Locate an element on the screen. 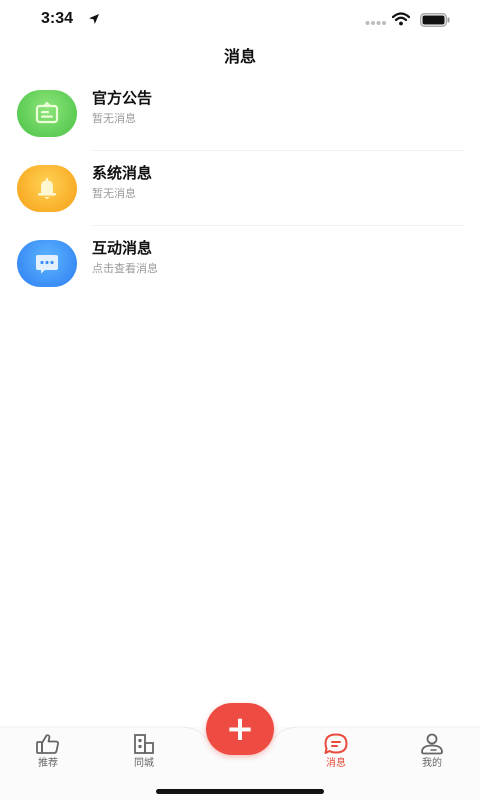 The image size is (480, 800). message-subtitle: 点击查看消息 is located at coordinates (125, 268).